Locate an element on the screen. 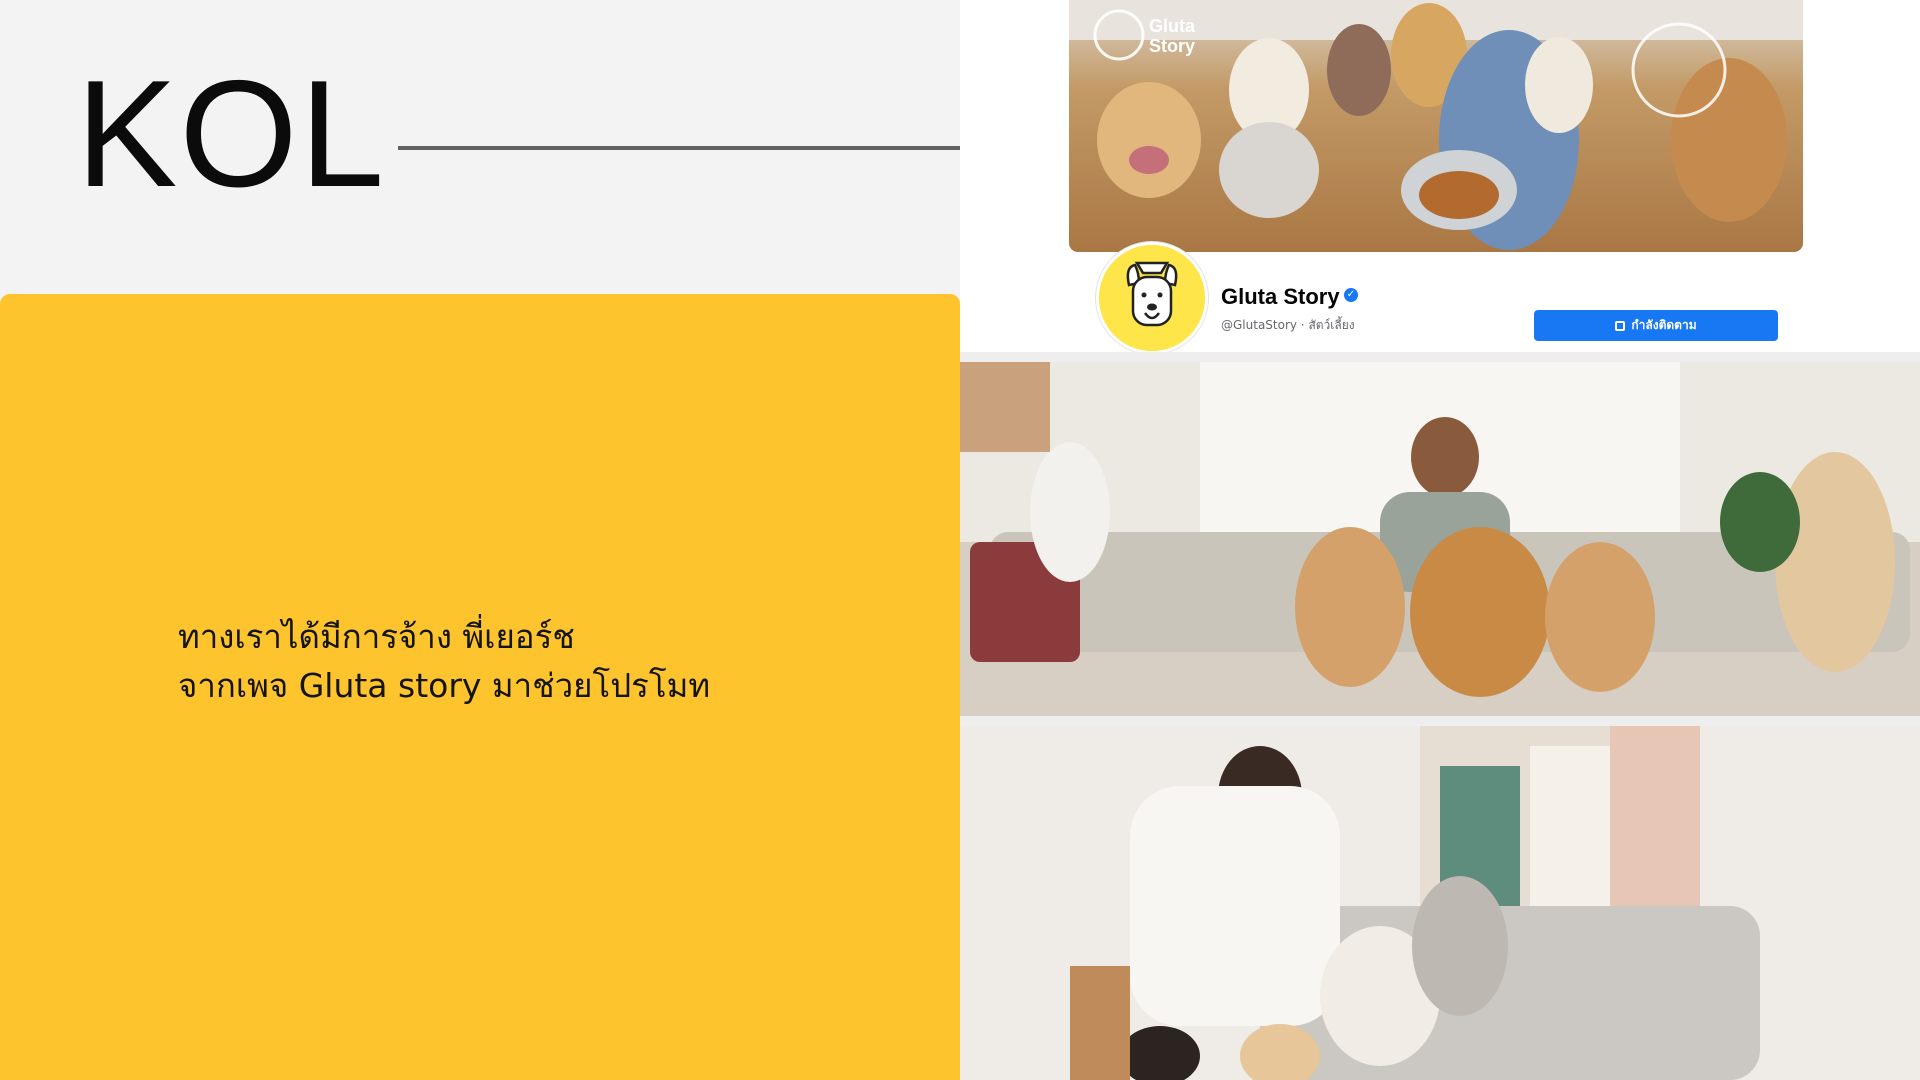 The image size is (1920, 1080). following-icon is located at coordinates (1620, 325).